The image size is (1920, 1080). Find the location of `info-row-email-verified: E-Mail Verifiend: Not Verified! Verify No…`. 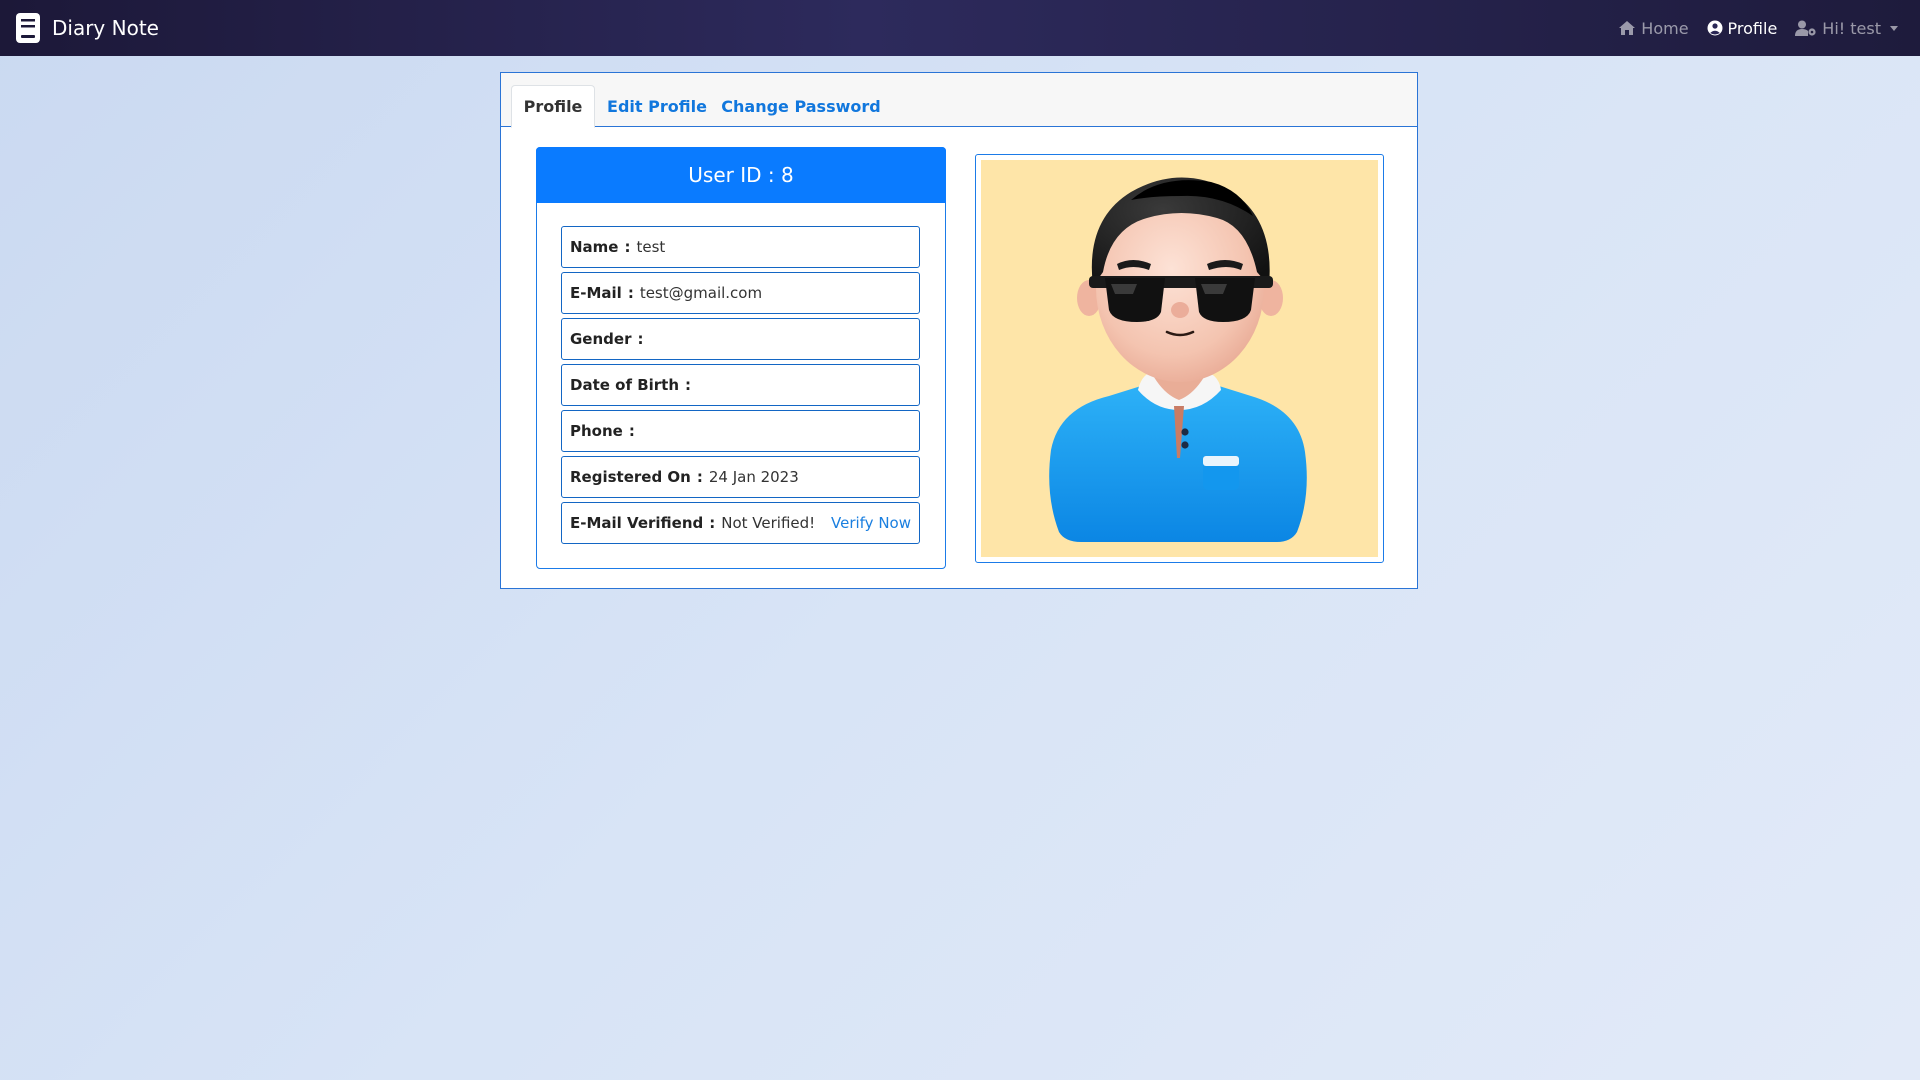

info-row-email-verified: E-Mail Verifiend: Not Verified! Verify No… is located at coordinates (740, 523).